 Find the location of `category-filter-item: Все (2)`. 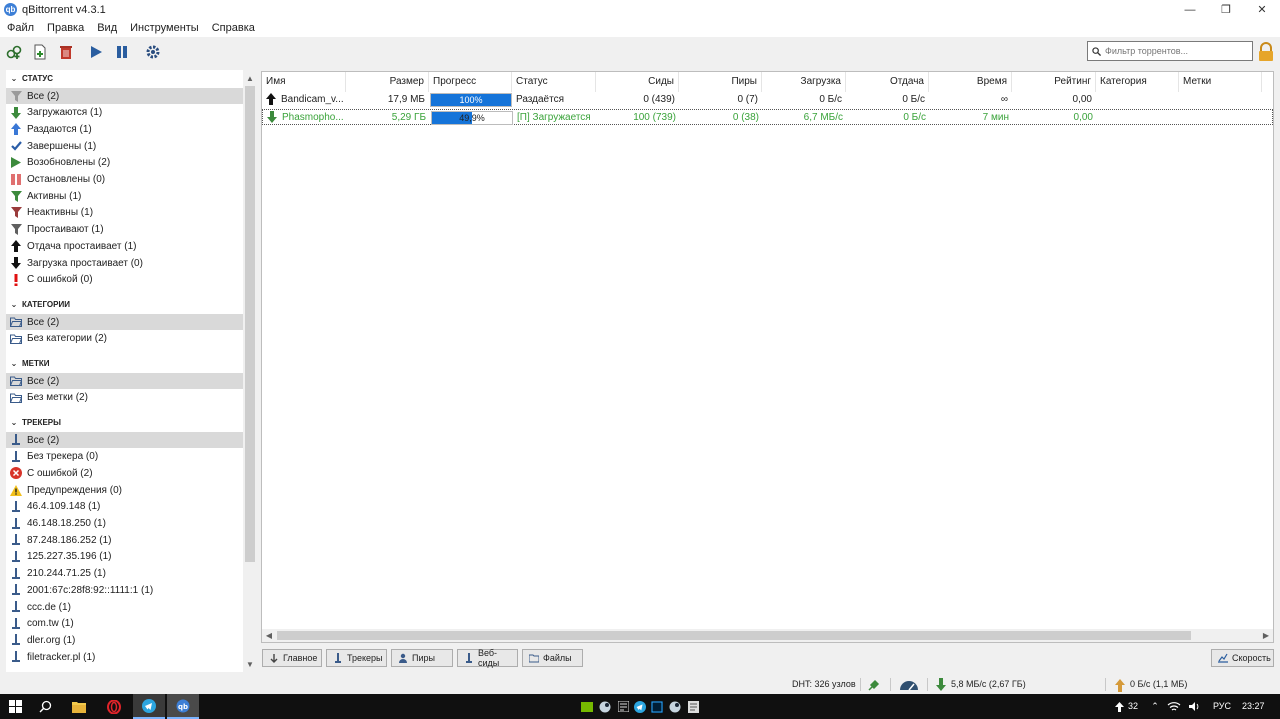

category-filter-item: Все (2) is located at coordinates (124, 322).